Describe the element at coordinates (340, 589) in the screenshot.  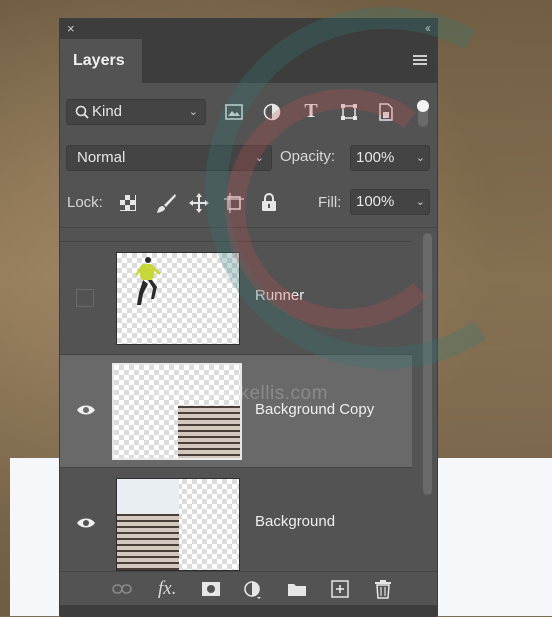
I see `new-layer-icon` at that location.